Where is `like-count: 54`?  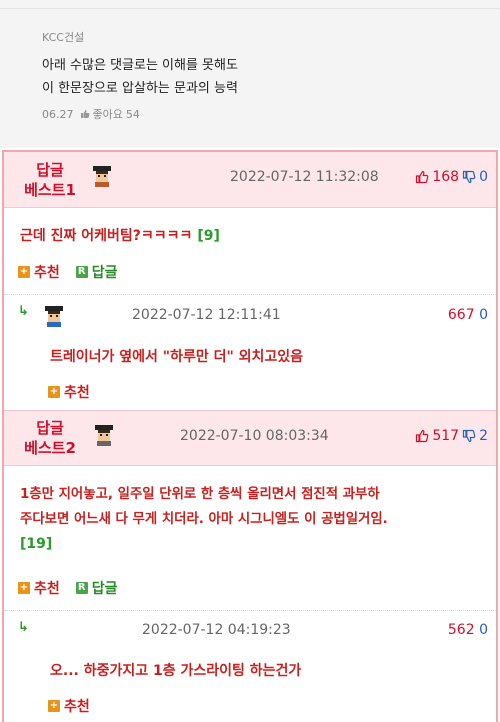 like-count: 54 is located at coordinates (132, 114).